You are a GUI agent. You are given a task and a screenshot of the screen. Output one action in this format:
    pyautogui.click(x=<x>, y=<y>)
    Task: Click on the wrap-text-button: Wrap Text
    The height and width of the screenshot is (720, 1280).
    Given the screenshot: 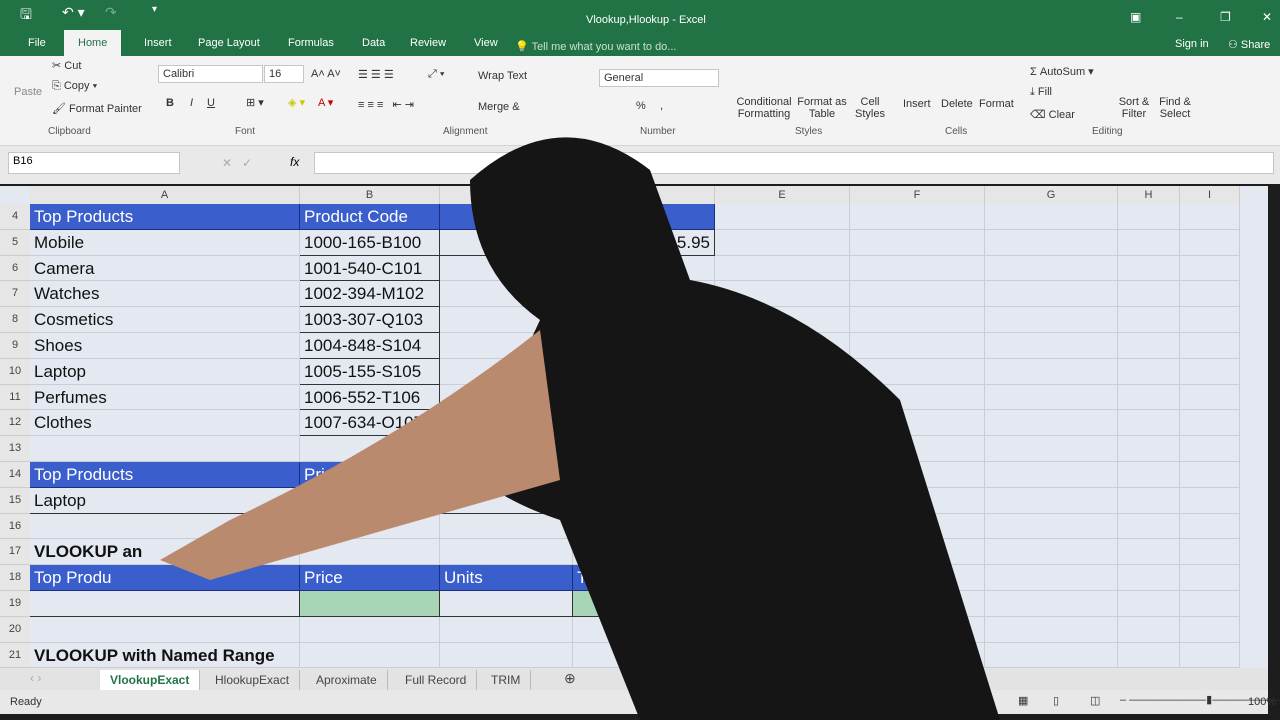 What is the action you would take?
    pyautogui.click(x=502, y=76)
    